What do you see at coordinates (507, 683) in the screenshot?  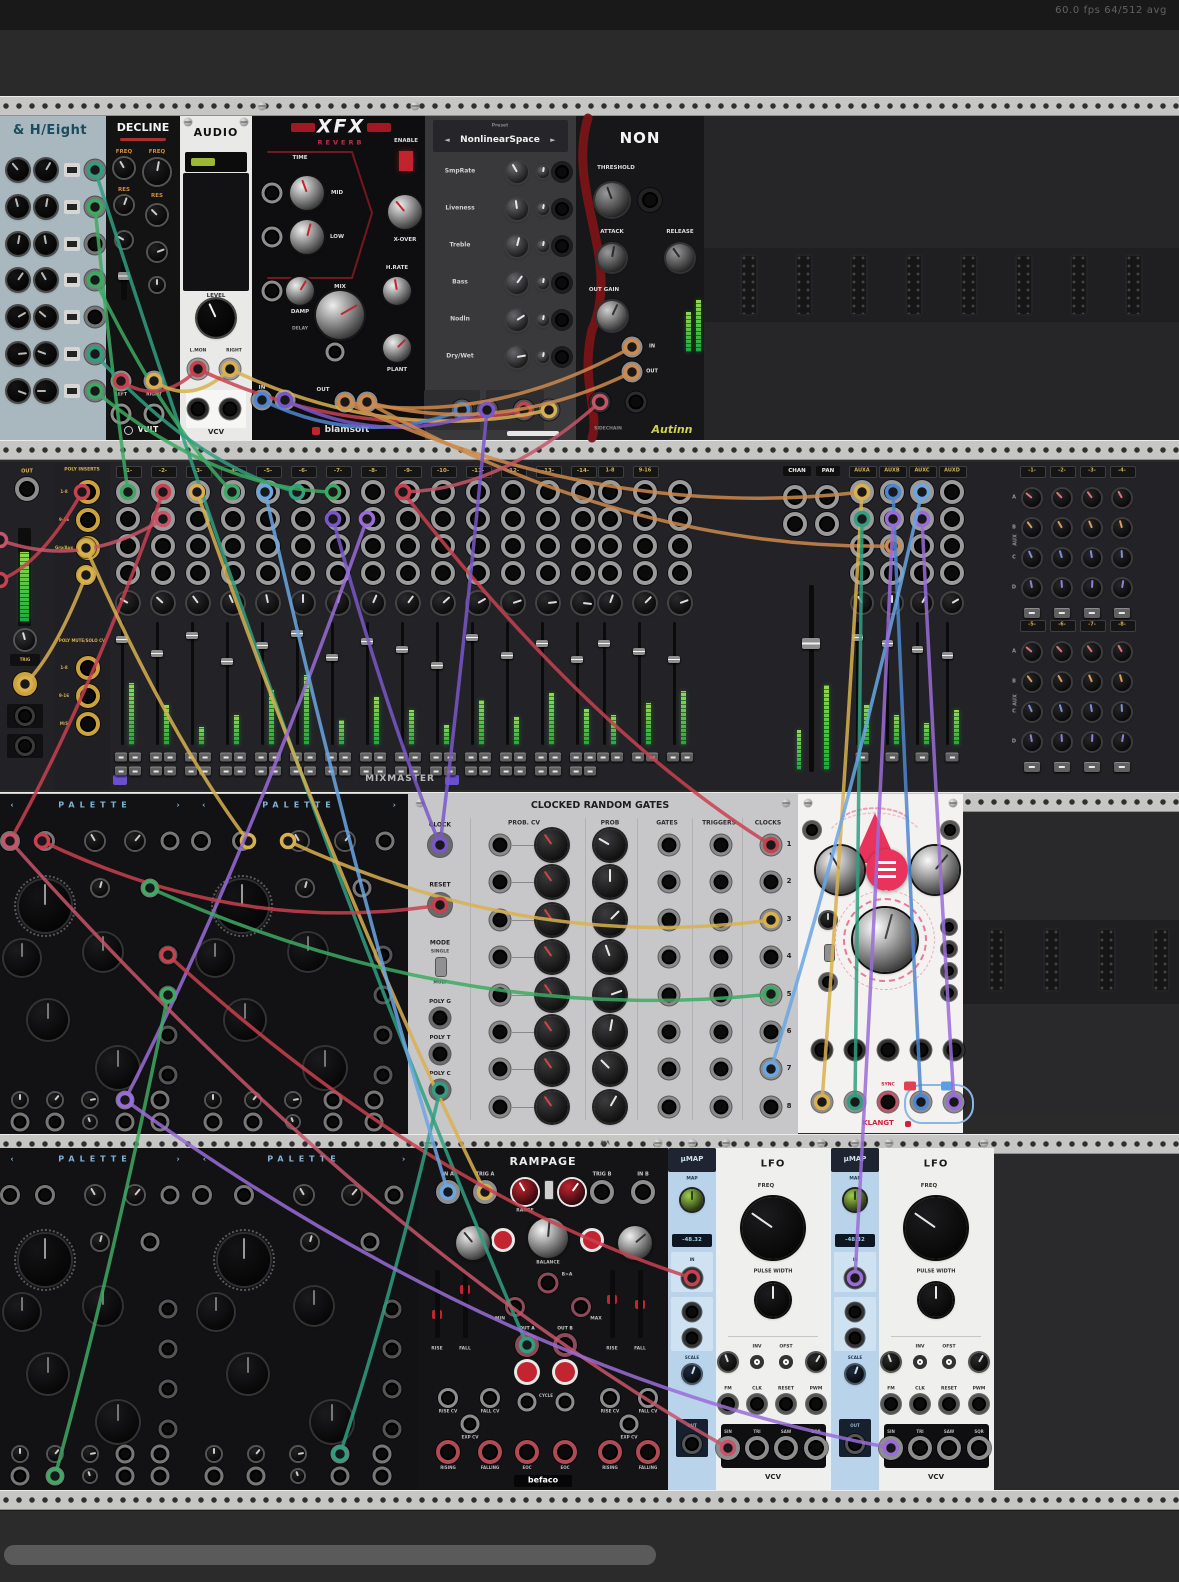 I see `fader-track` at bounding box center [507, 683].